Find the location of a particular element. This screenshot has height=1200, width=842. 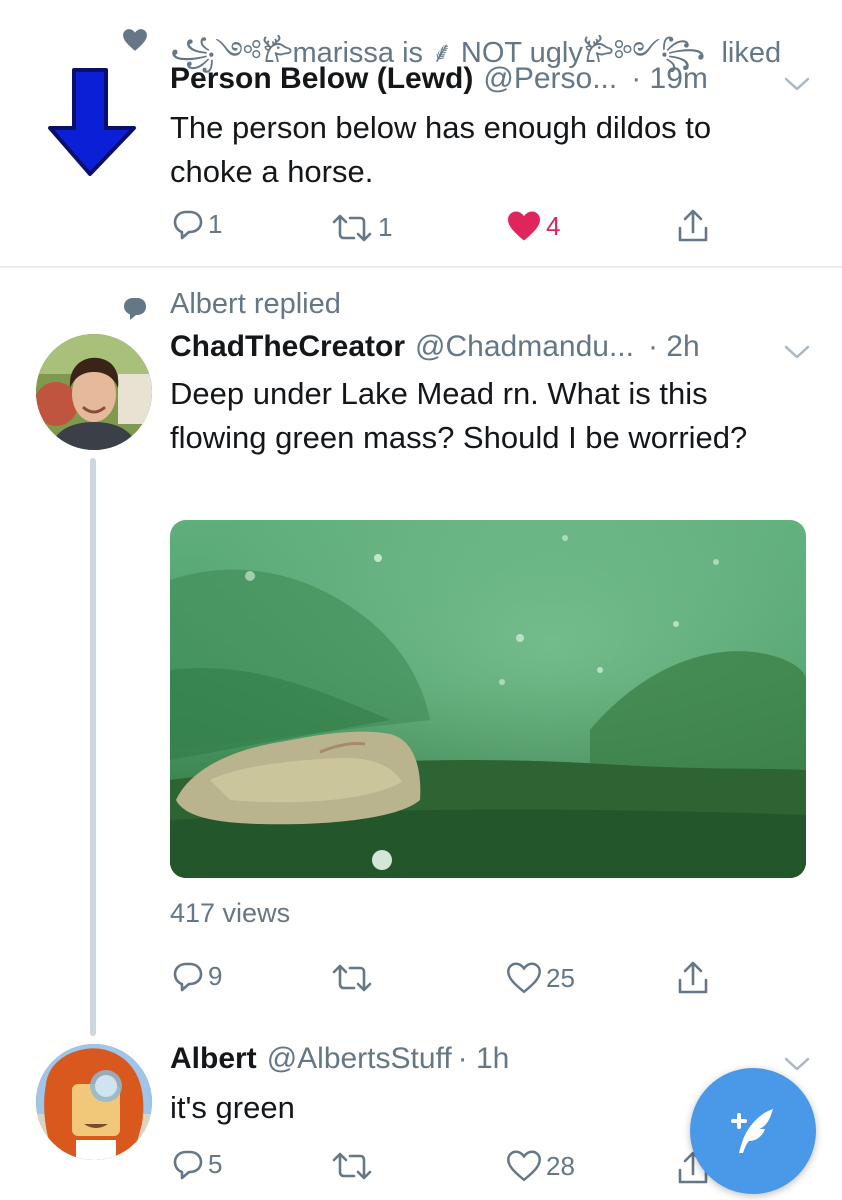

thread-line is located at coordinates (93, 747).